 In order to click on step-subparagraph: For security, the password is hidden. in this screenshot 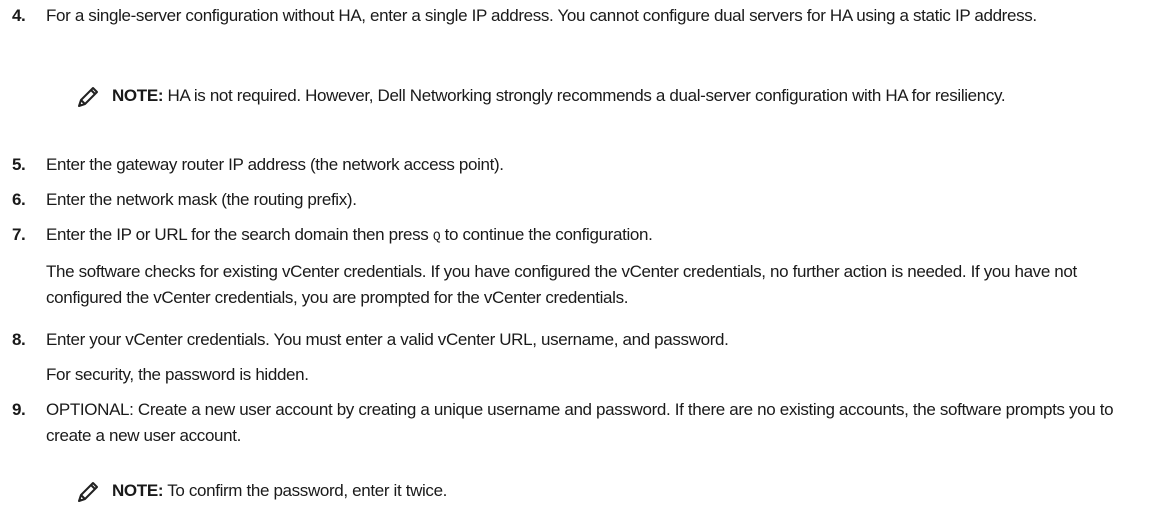, I will do `click(177, 374)`.